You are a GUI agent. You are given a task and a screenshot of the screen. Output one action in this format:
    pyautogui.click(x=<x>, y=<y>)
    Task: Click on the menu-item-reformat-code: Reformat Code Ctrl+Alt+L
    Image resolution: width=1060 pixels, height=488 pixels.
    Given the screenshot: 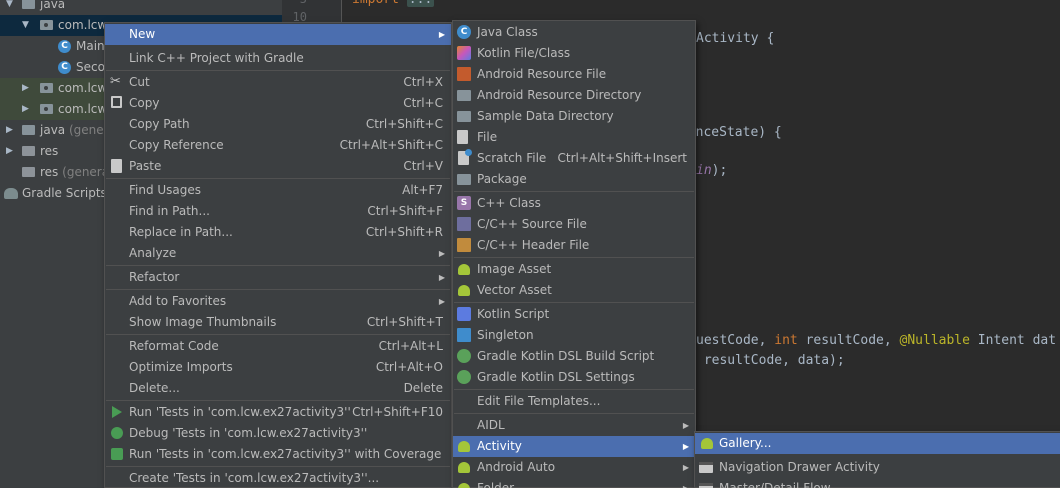 What is the action you would take?
    pyautogui.click(x=278, y=346)
    